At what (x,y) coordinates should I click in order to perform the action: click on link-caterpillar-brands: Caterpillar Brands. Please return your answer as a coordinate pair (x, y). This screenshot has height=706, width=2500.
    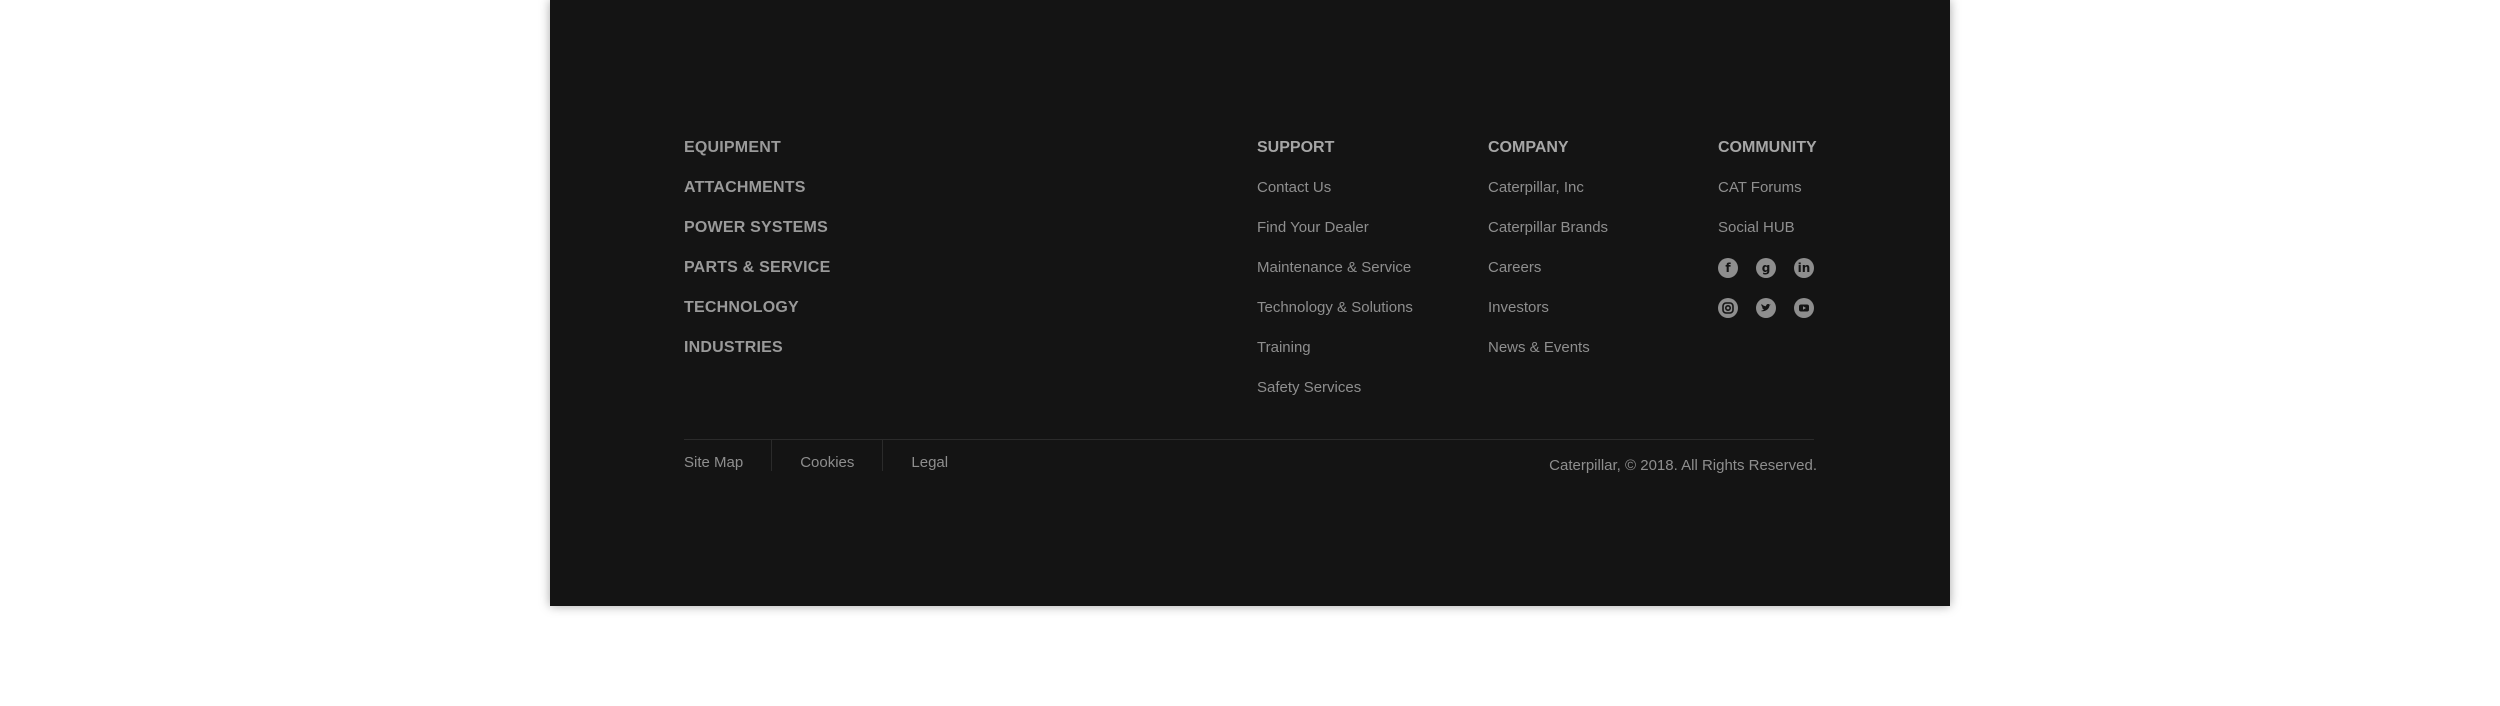
    Looking at the image, I should click on (1598, 228).